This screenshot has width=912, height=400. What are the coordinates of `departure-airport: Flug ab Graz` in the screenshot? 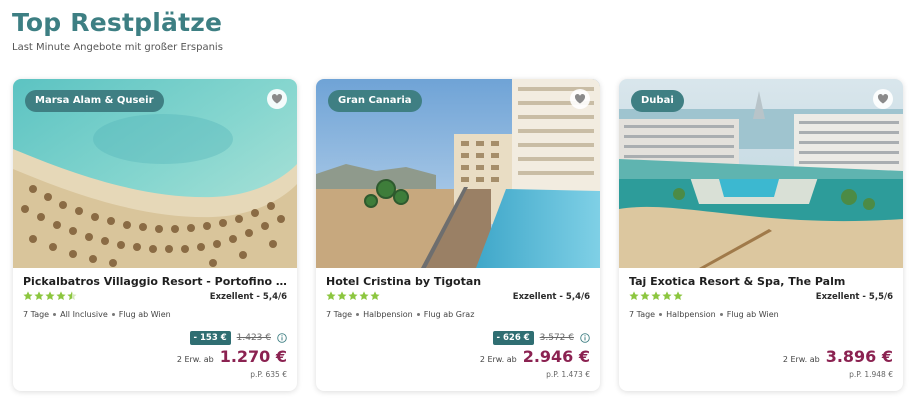 It's located at (449, 314).